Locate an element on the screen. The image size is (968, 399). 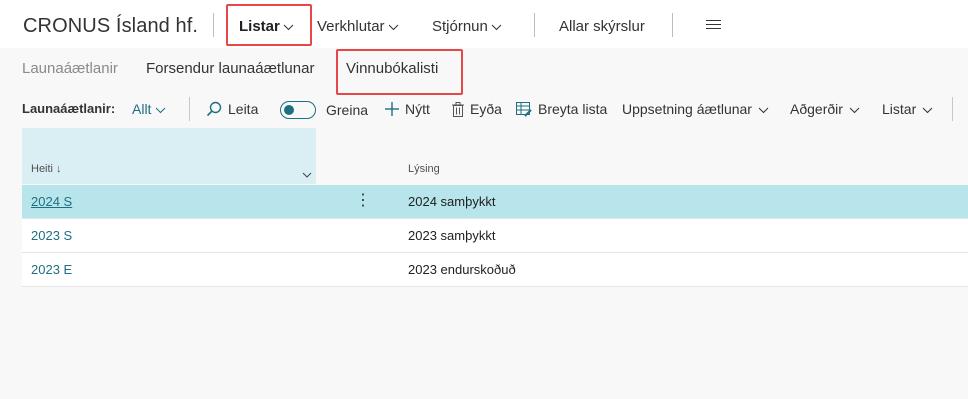
row-code: 2024 S is located at coordinates (51, 201).